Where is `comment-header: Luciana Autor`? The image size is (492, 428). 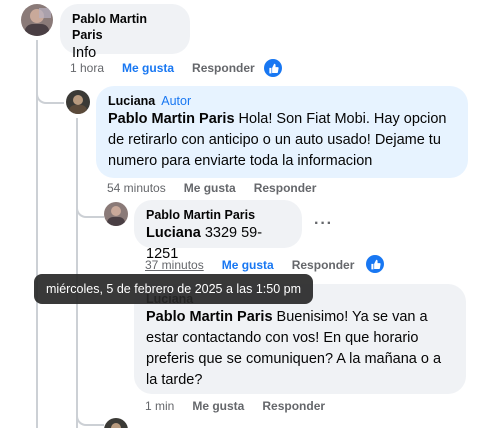
comment-header: Luciana Autor is located at coordinates (282, 101).